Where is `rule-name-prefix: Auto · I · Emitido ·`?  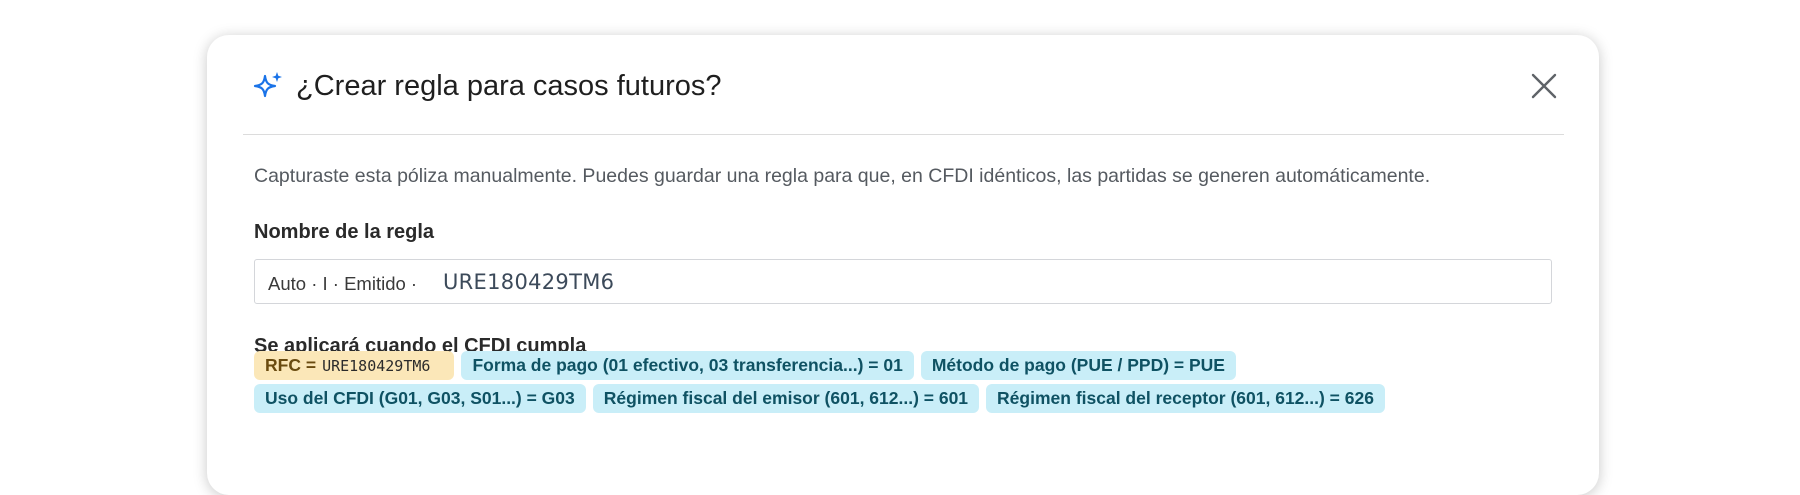 rule-name-prefix: Auto · I · Emitido · is located at coordinates (343, 283).